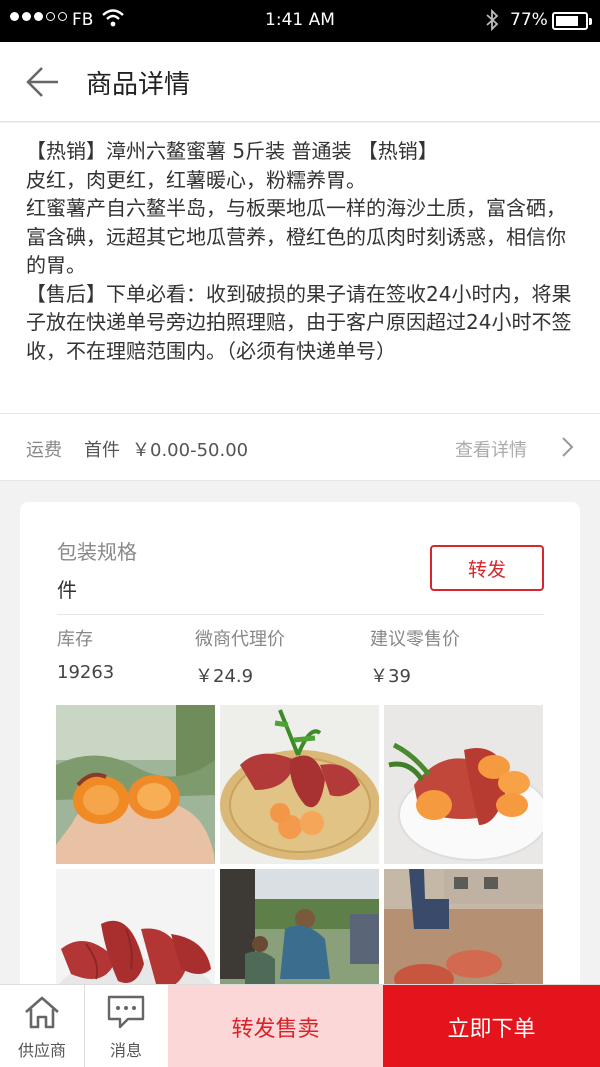 This screenshot has height=1067, width=600. Describe the element at coordinates (390, 676) in the screenshot. I see `retail-price-value: ￥39` at that location.